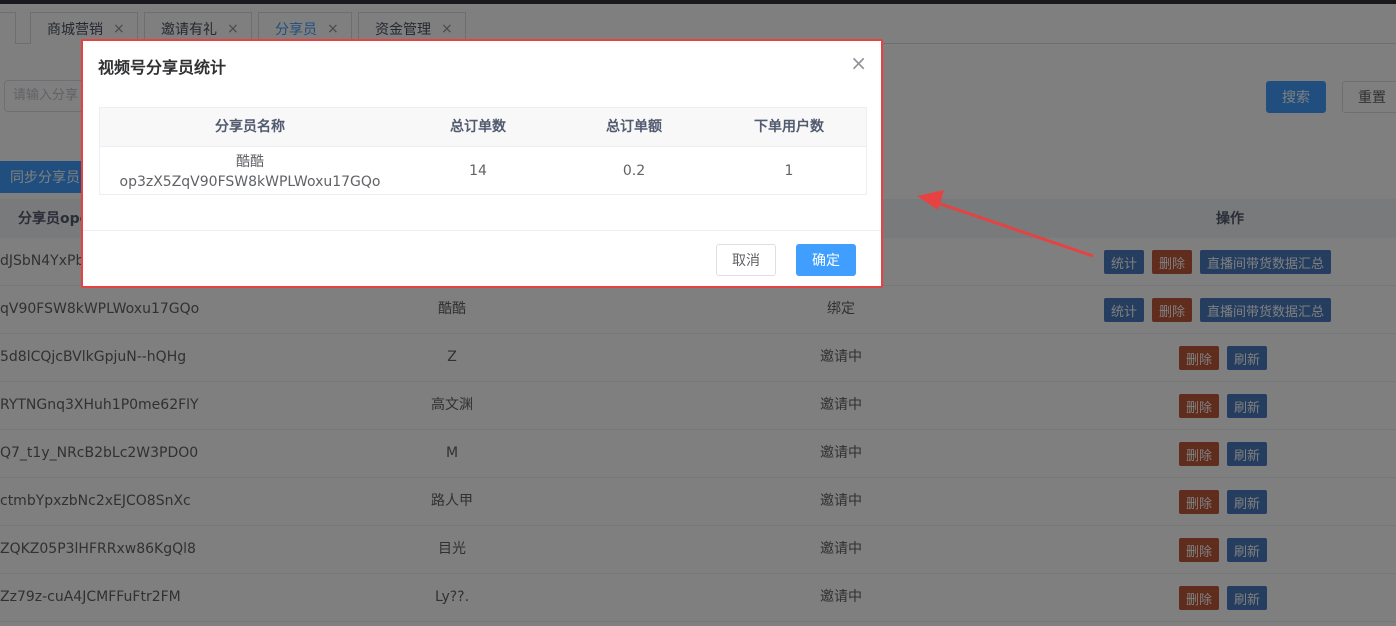  What do you see at coordinates (789, 171) in the screenshot?
I see `cell-order-users: 1` at bounding box center [789, 171].